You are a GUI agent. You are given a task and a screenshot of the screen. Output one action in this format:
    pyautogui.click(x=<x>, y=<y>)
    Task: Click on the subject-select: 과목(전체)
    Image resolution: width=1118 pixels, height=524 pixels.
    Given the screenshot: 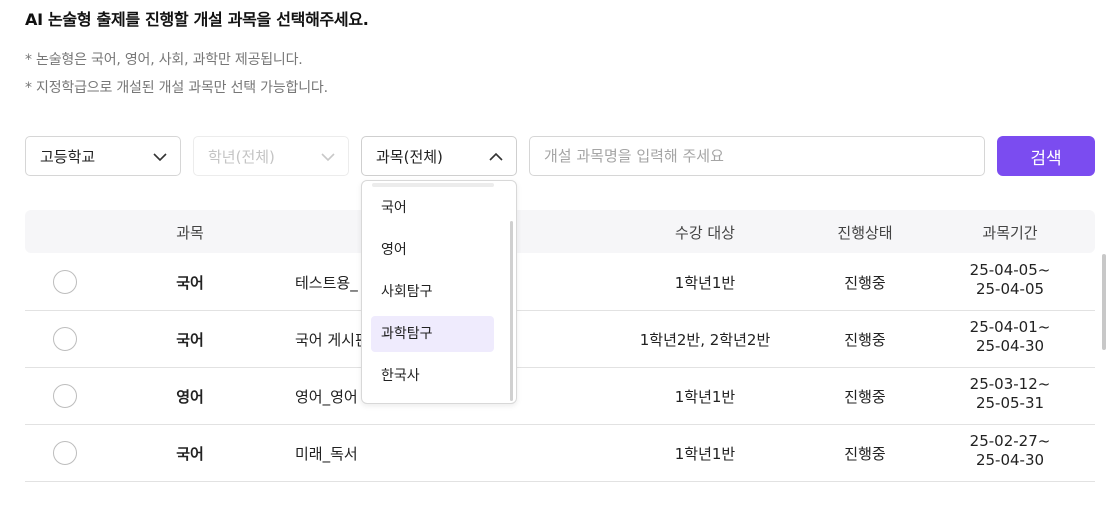 What is the action you would take?
    pyautogui.click(x=439, y=156)
    